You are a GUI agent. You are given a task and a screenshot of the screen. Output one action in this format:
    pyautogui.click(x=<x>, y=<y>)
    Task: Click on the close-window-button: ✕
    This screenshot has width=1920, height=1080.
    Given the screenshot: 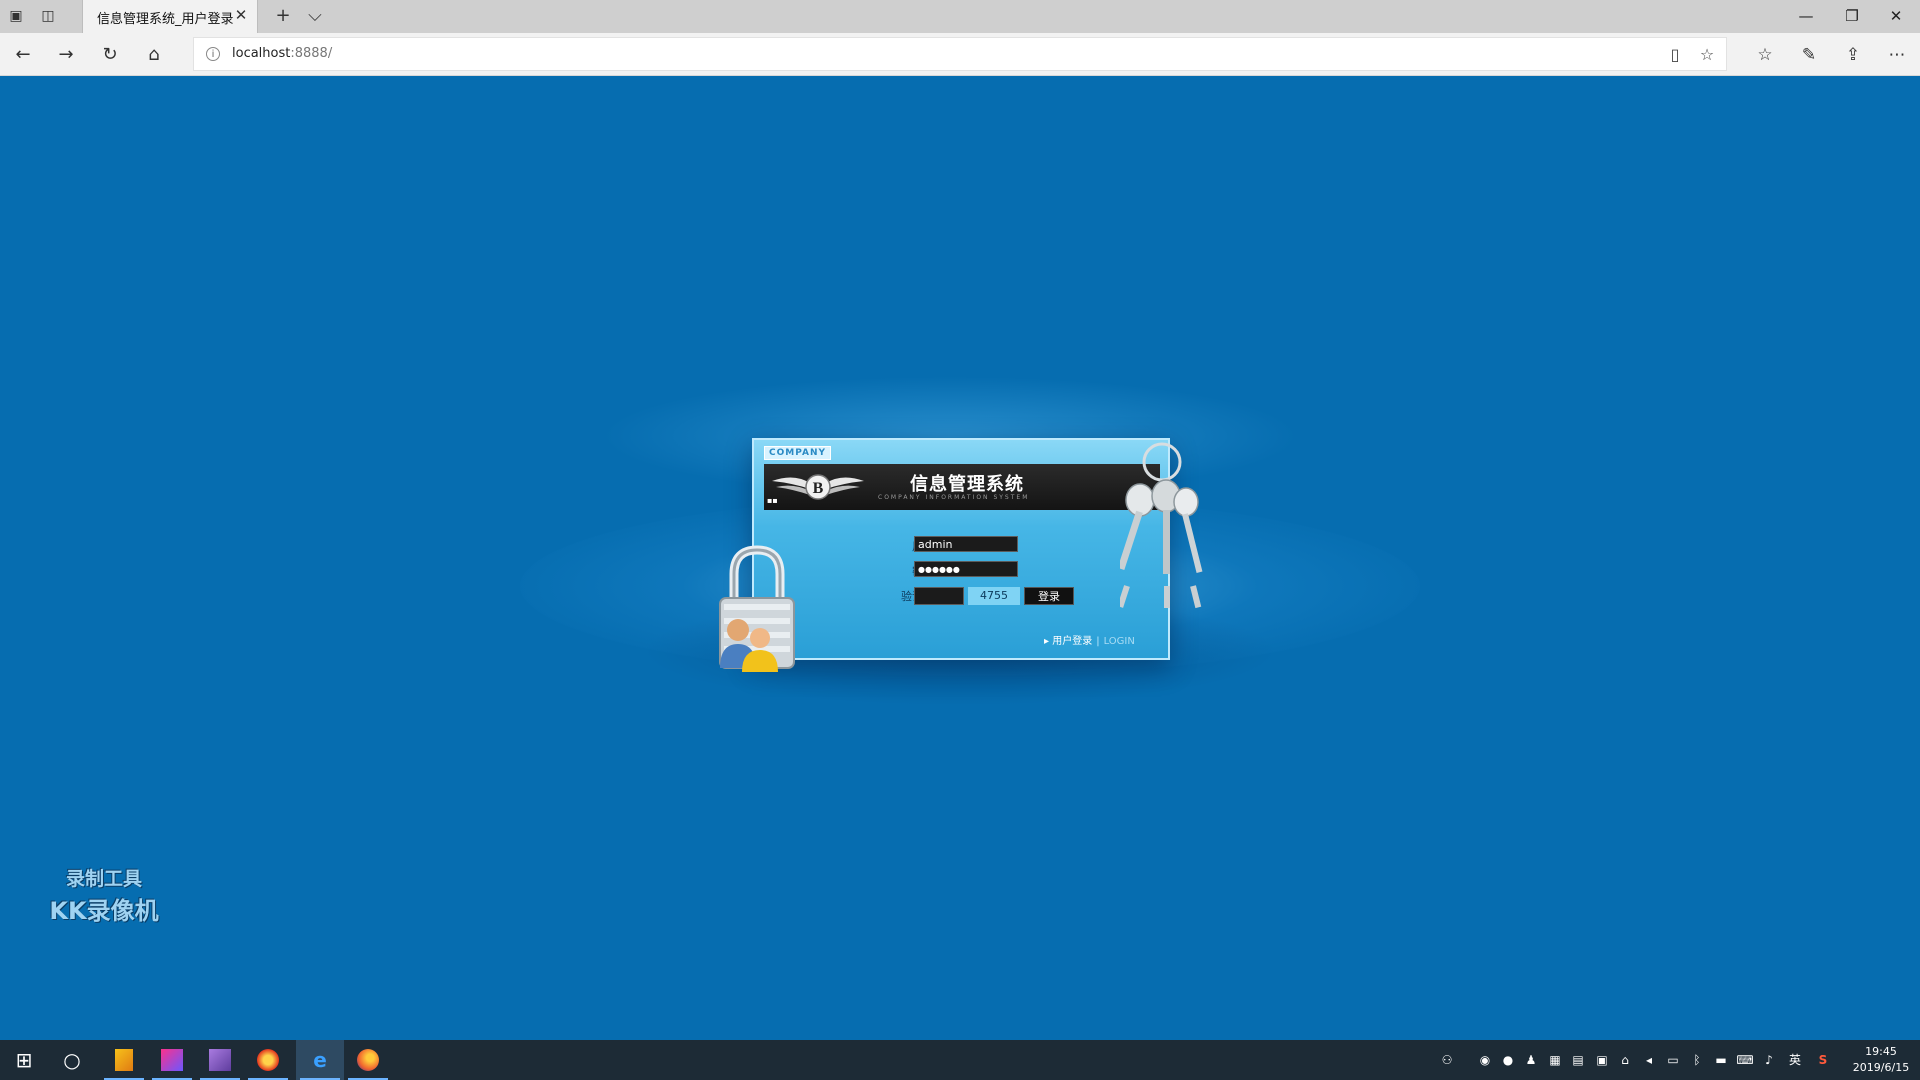 What is the action you would take?
    pyautogui.click(x=1896, y=16)
    